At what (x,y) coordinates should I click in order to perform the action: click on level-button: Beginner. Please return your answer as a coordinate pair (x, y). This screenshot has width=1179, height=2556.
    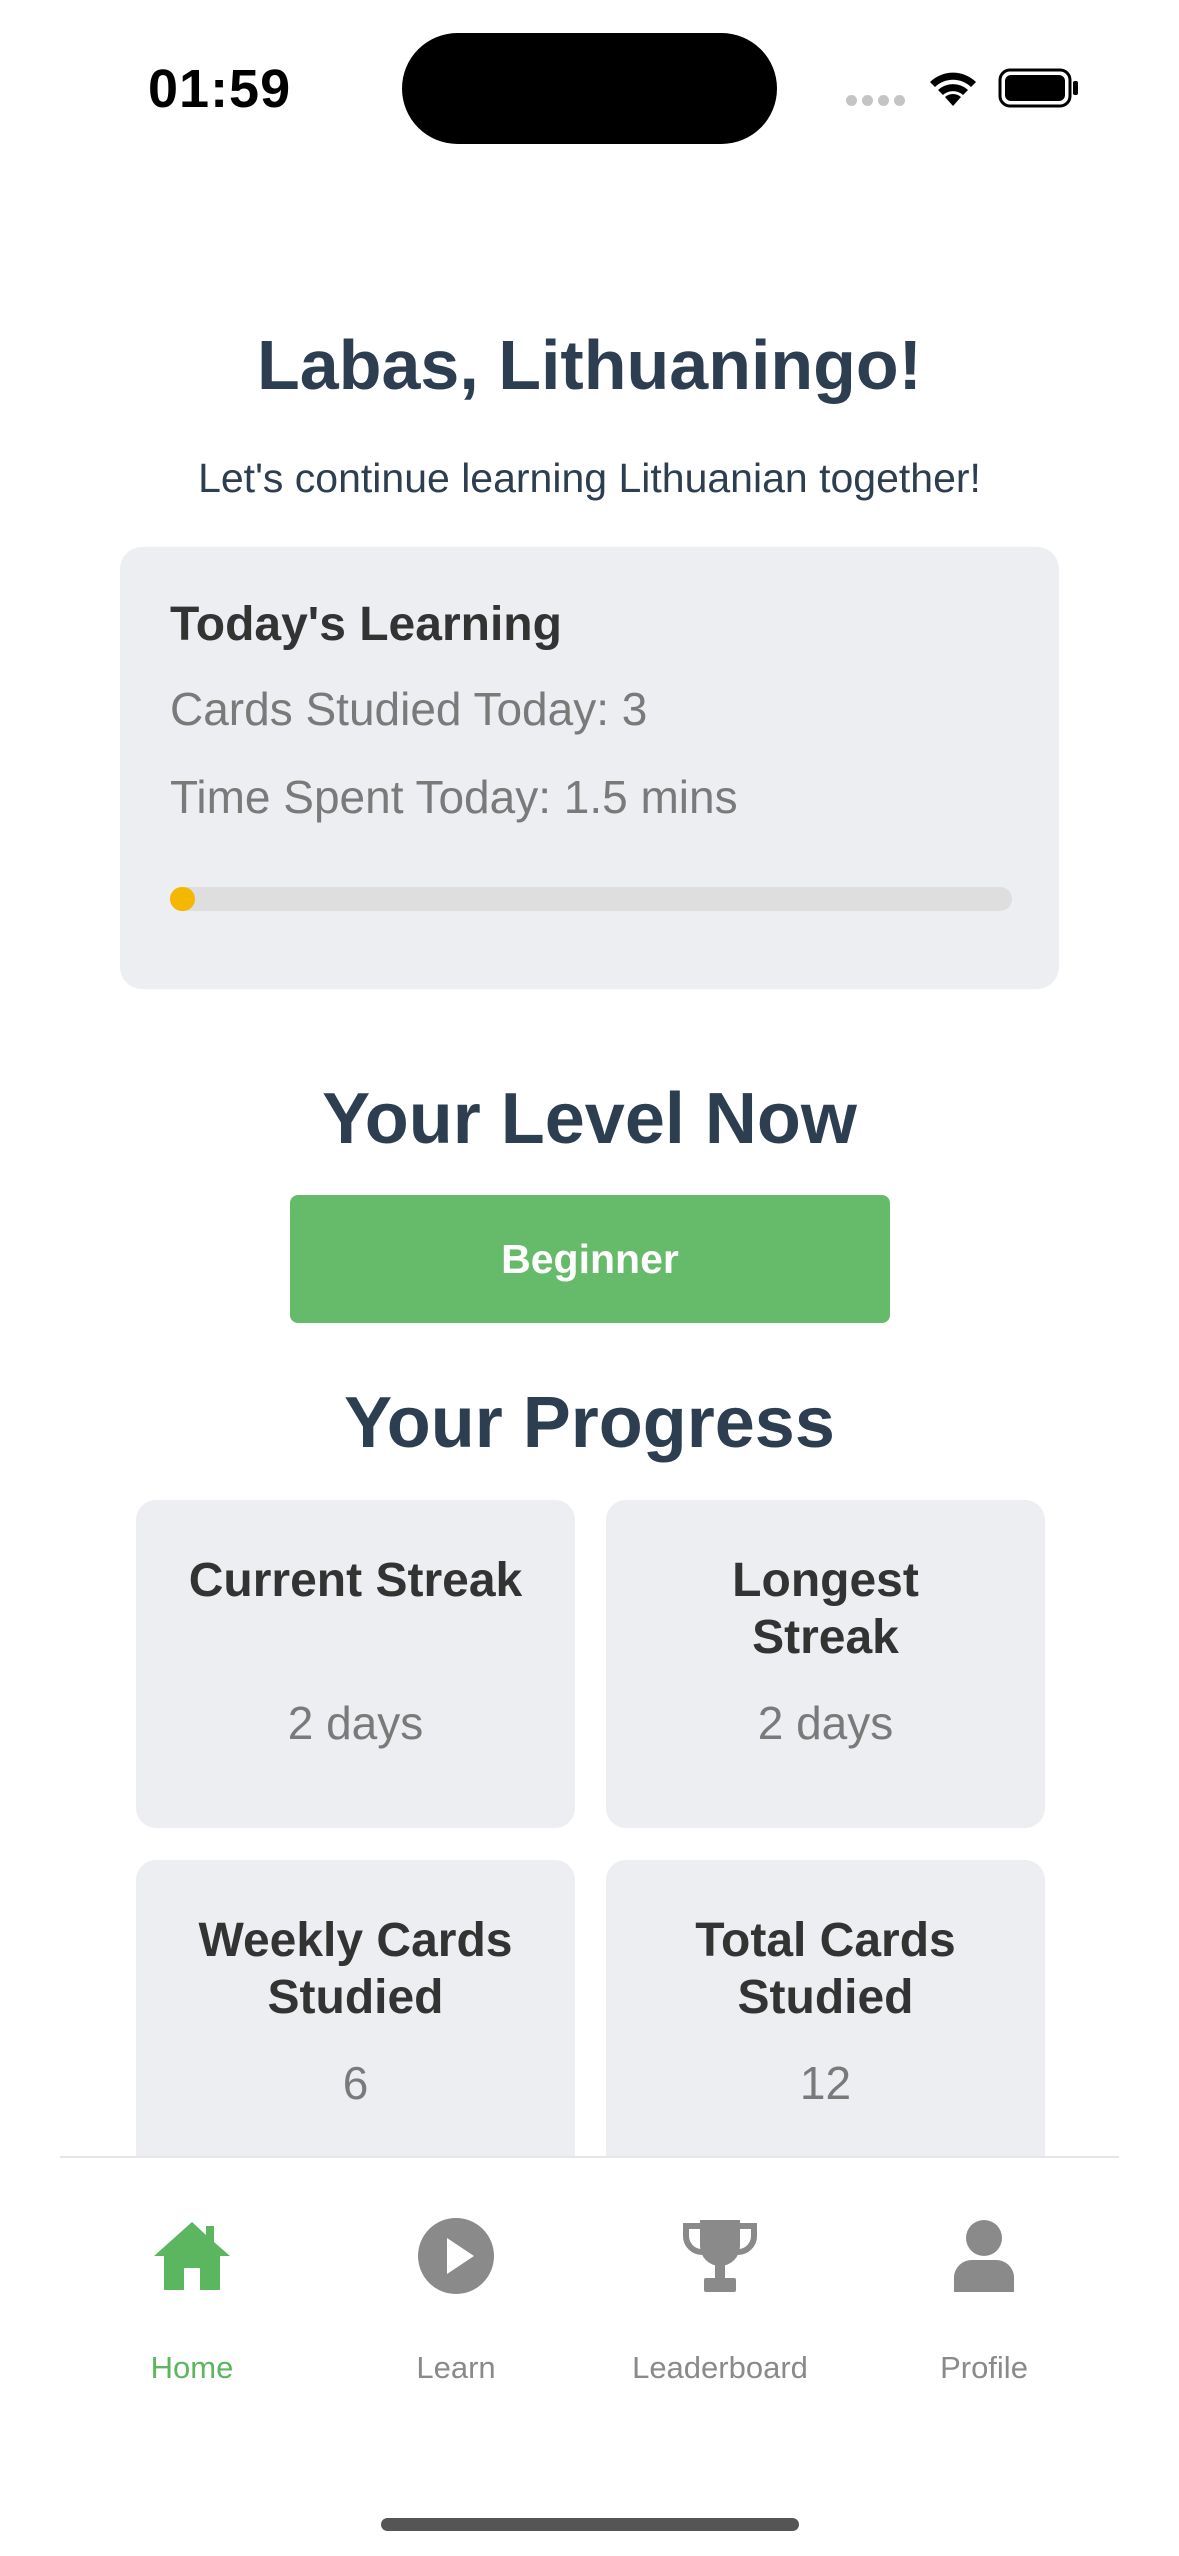
    Looking at the image, I should click on (590, 1259).